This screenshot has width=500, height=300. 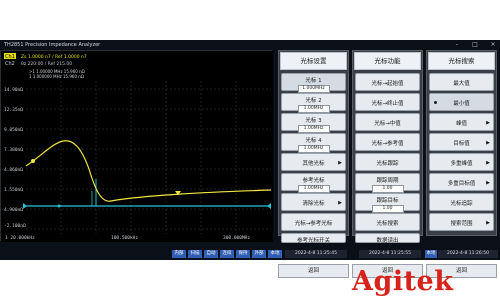 I want to click on y-tick: 7.380nΩ, so click(x=13, y=150).